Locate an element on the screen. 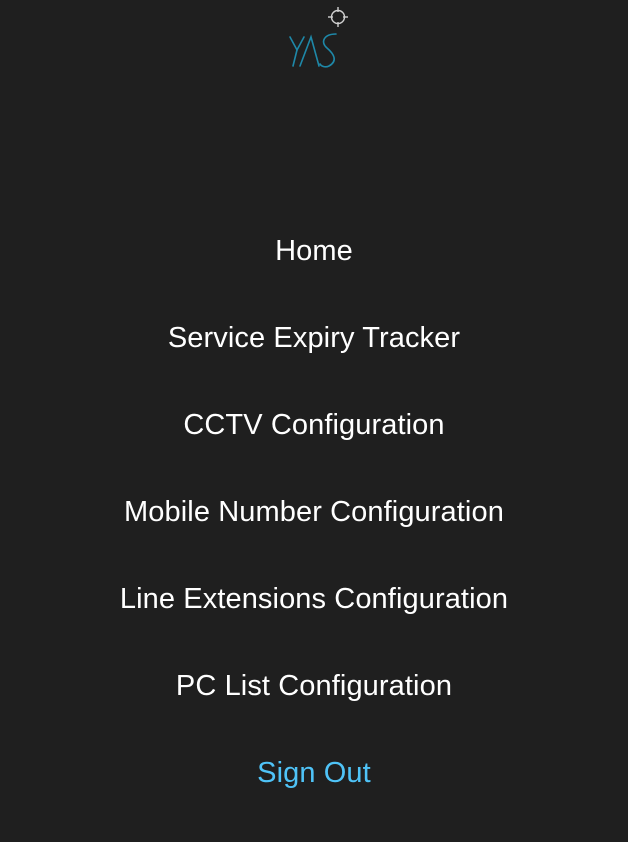 Image resolution: width=628 pixels, height=842 pixels. logo-graphic is located at coordinates (318, 37).